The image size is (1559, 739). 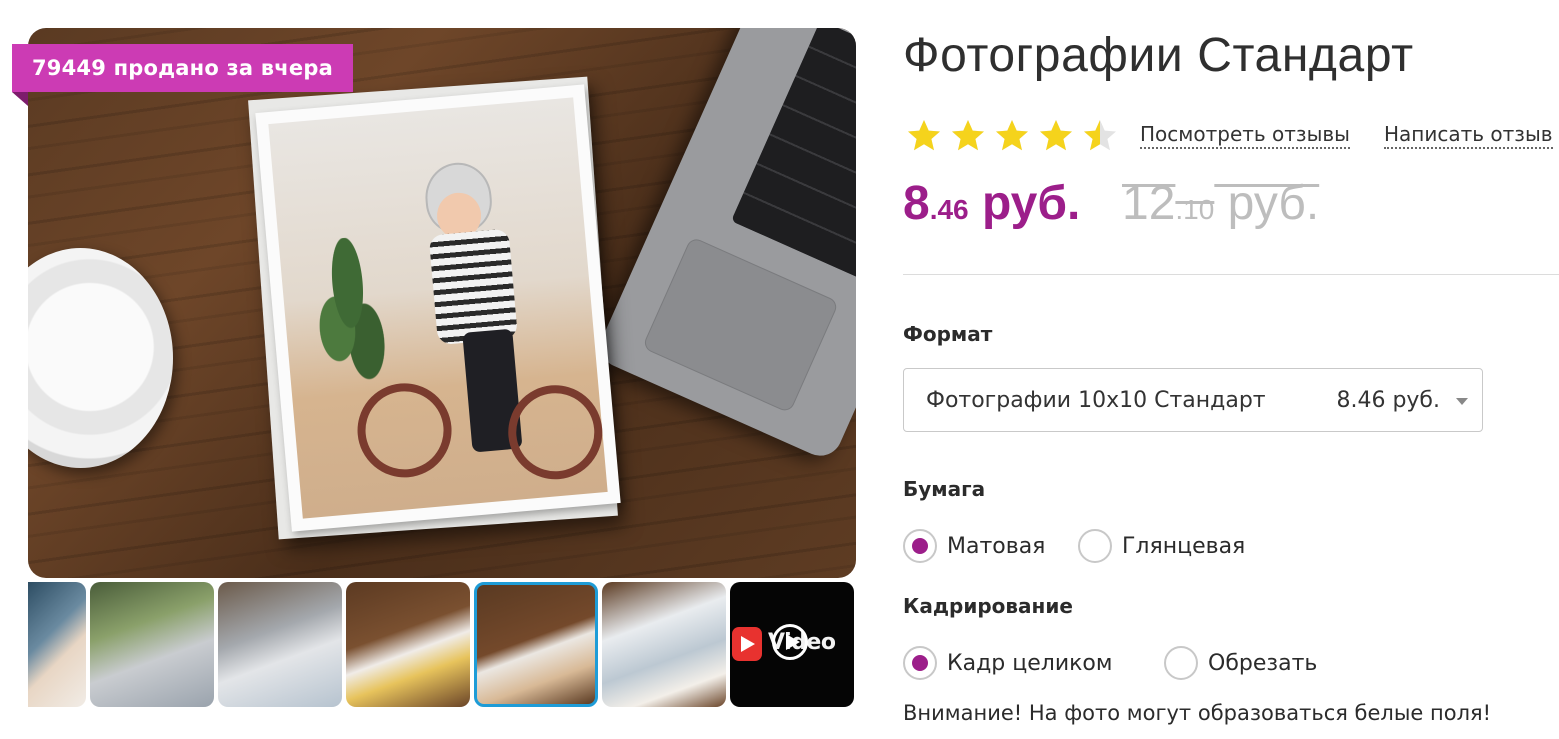 I want to click on thumbnail-5-selected, so click(x=536, y=644).